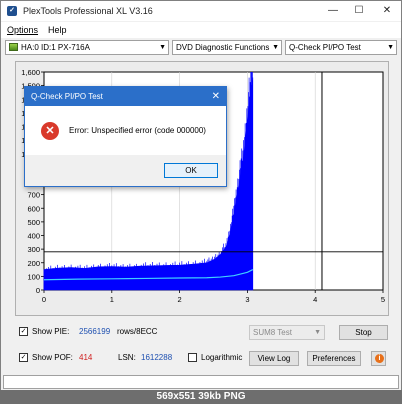  Describe the element at coordinates (13, 47) in the screenshot. I see `drive-icon` at that location.